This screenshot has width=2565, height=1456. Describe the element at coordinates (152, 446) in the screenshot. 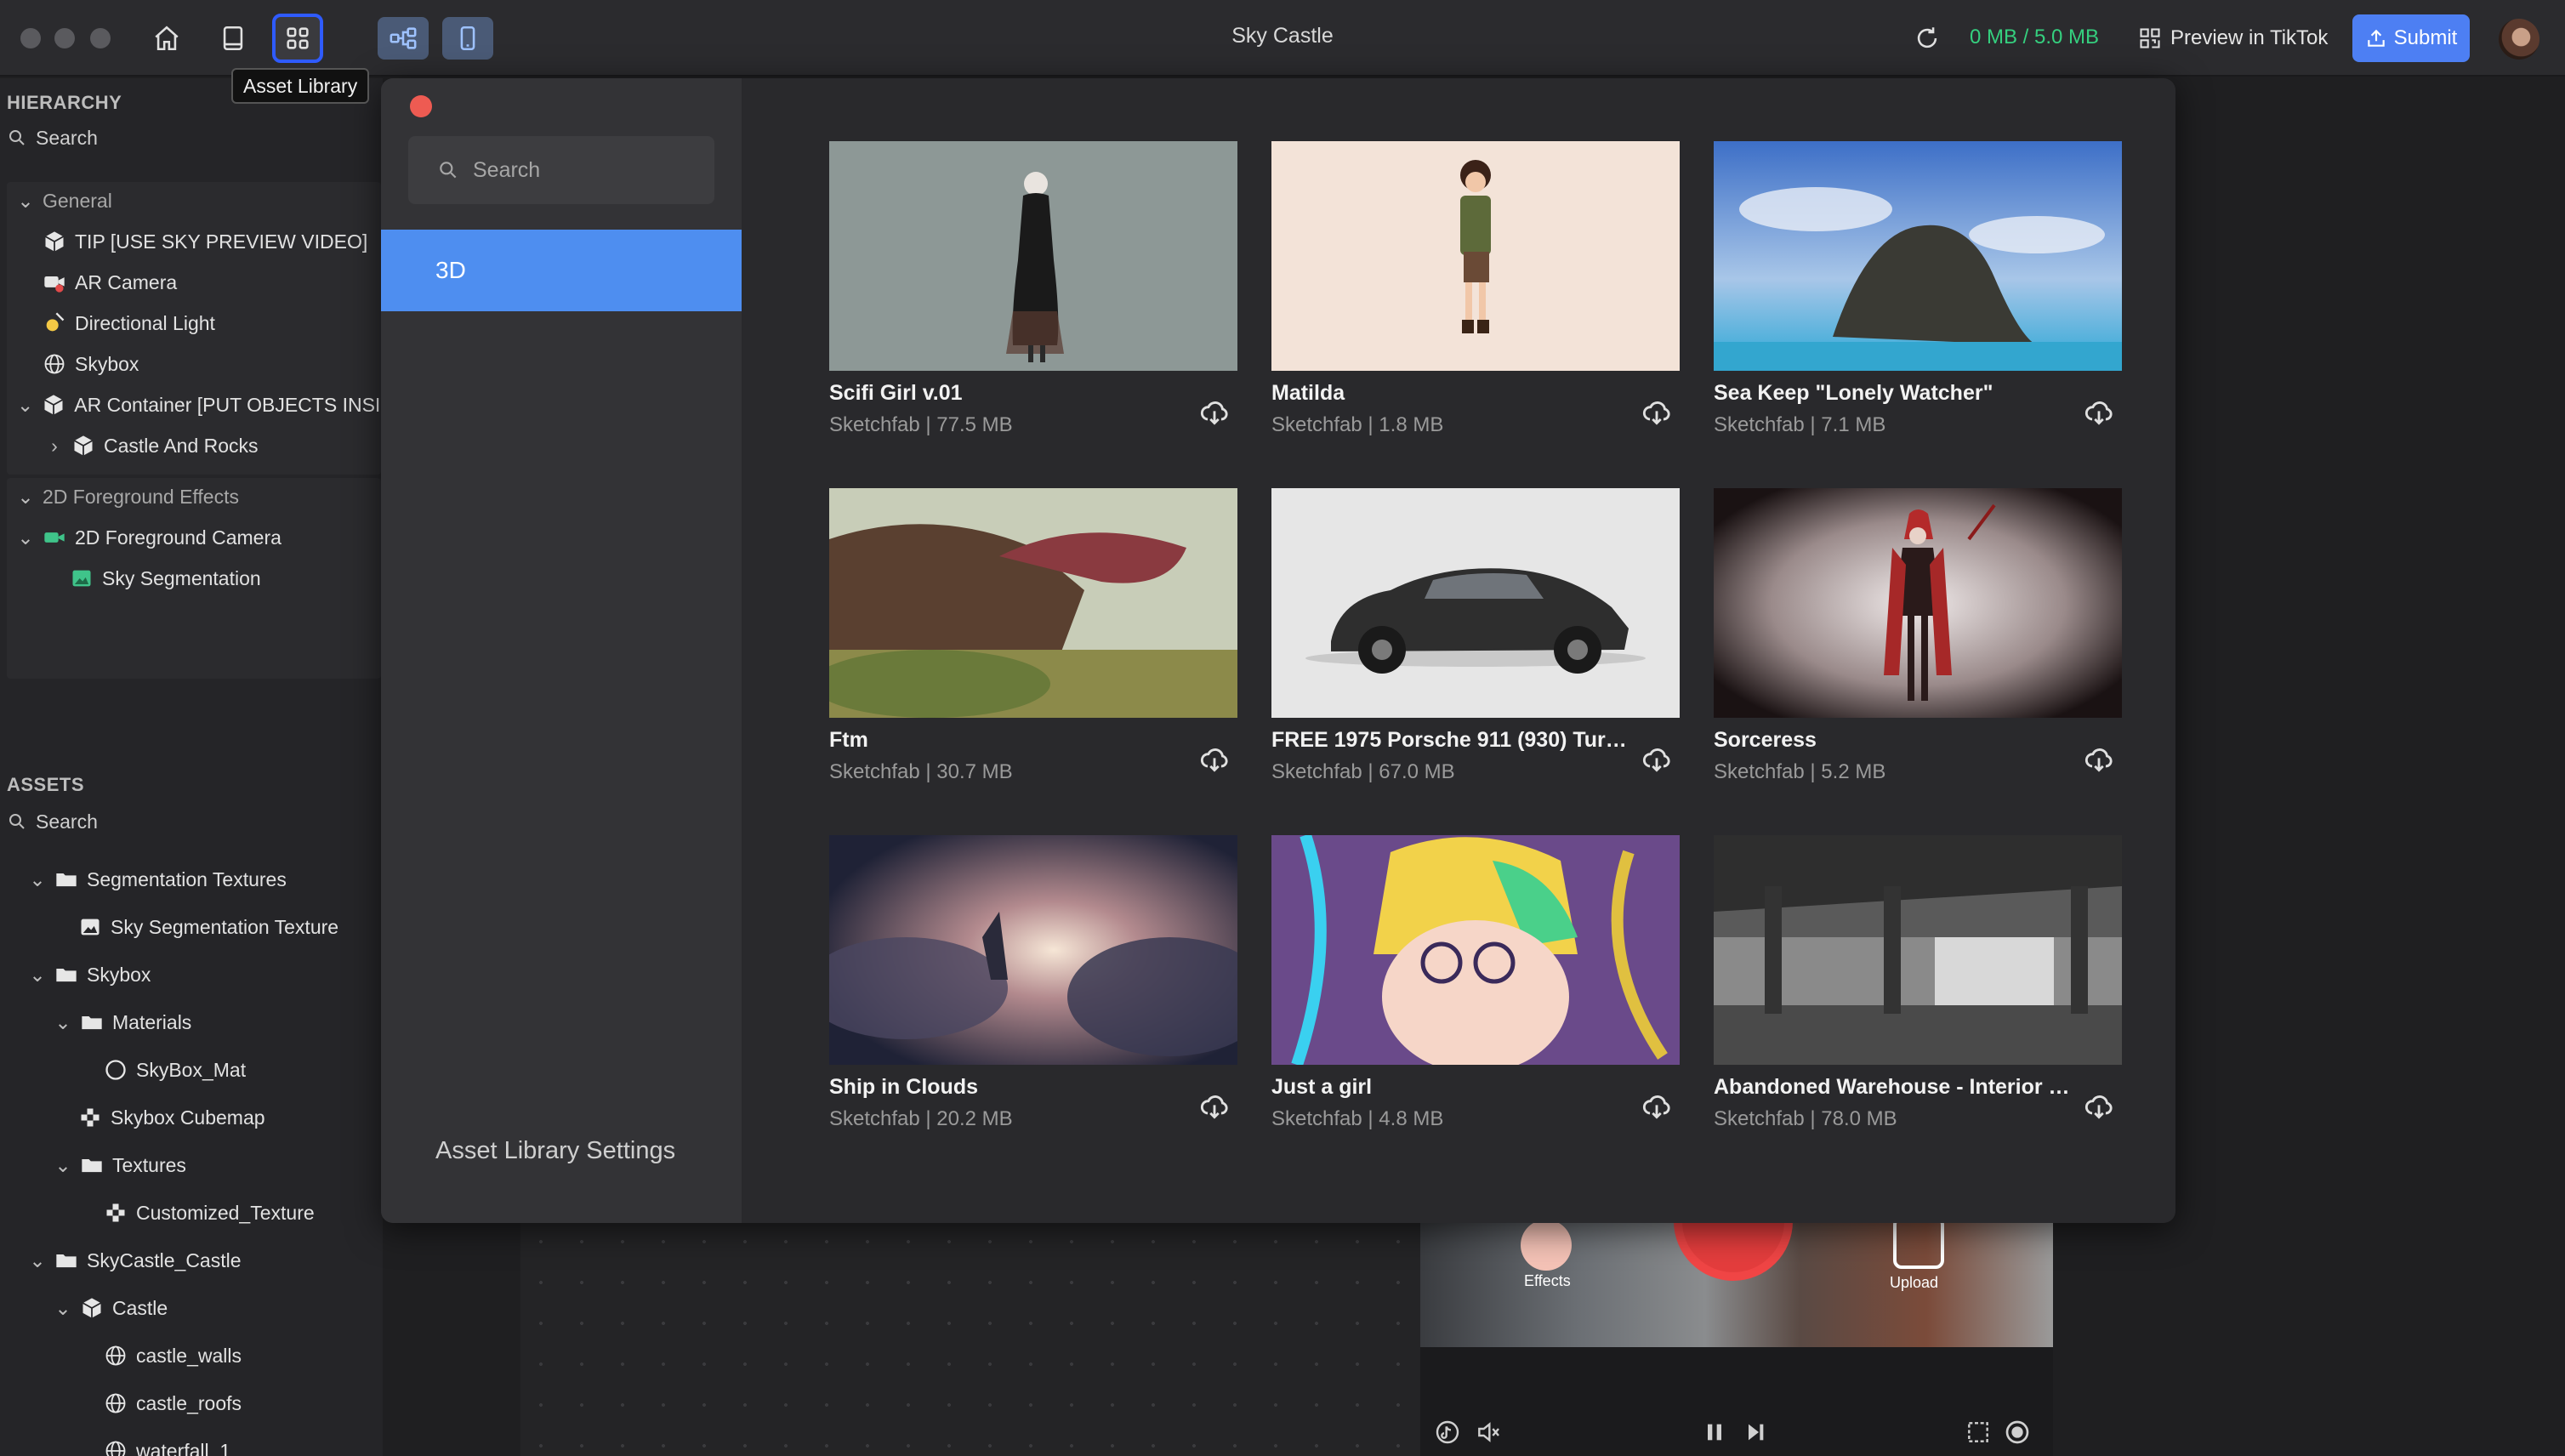

I see `hierarchy-item: › Castle And Rocks` at that location.